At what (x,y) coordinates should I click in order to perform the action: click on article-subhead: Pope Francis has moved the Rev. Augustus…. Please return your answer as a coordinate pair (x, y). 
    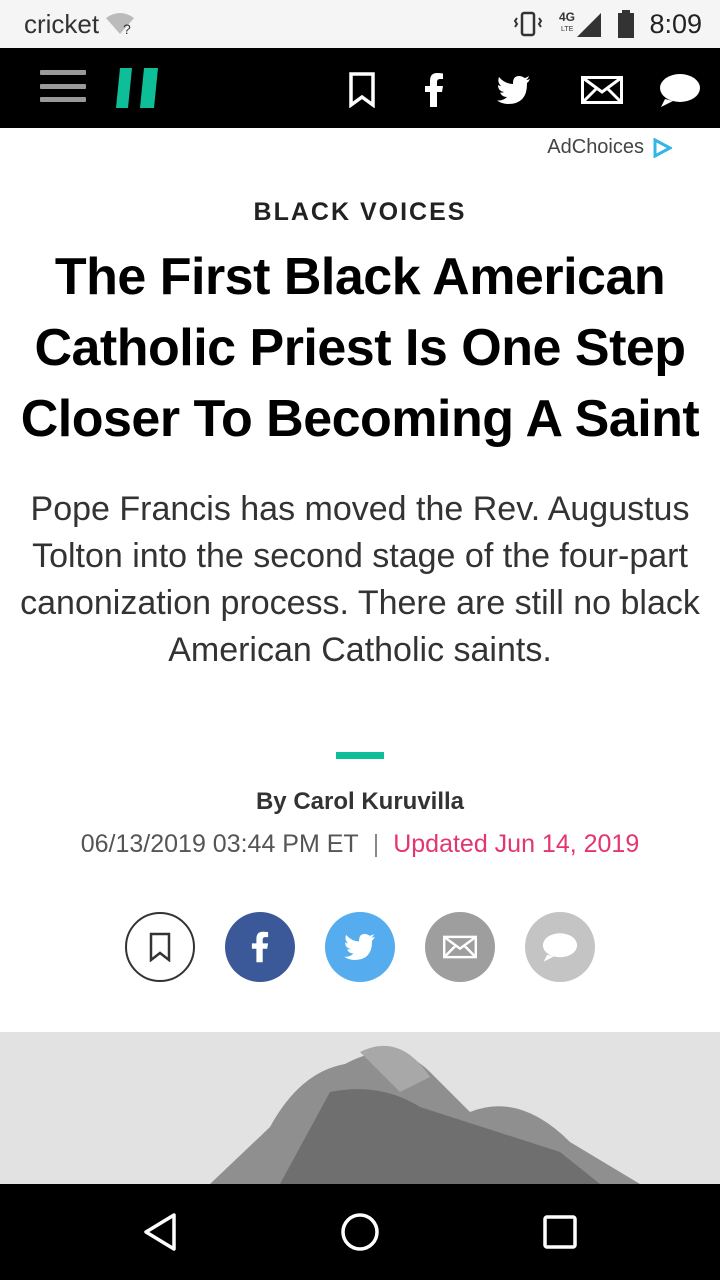
    Looking at the image, I should click on (360, 579).